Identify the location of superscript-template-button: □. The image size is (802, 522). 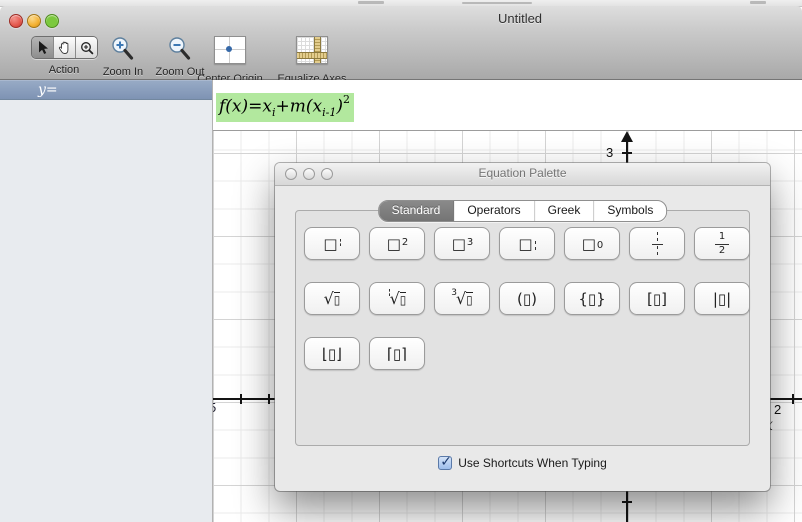
(332, 243).